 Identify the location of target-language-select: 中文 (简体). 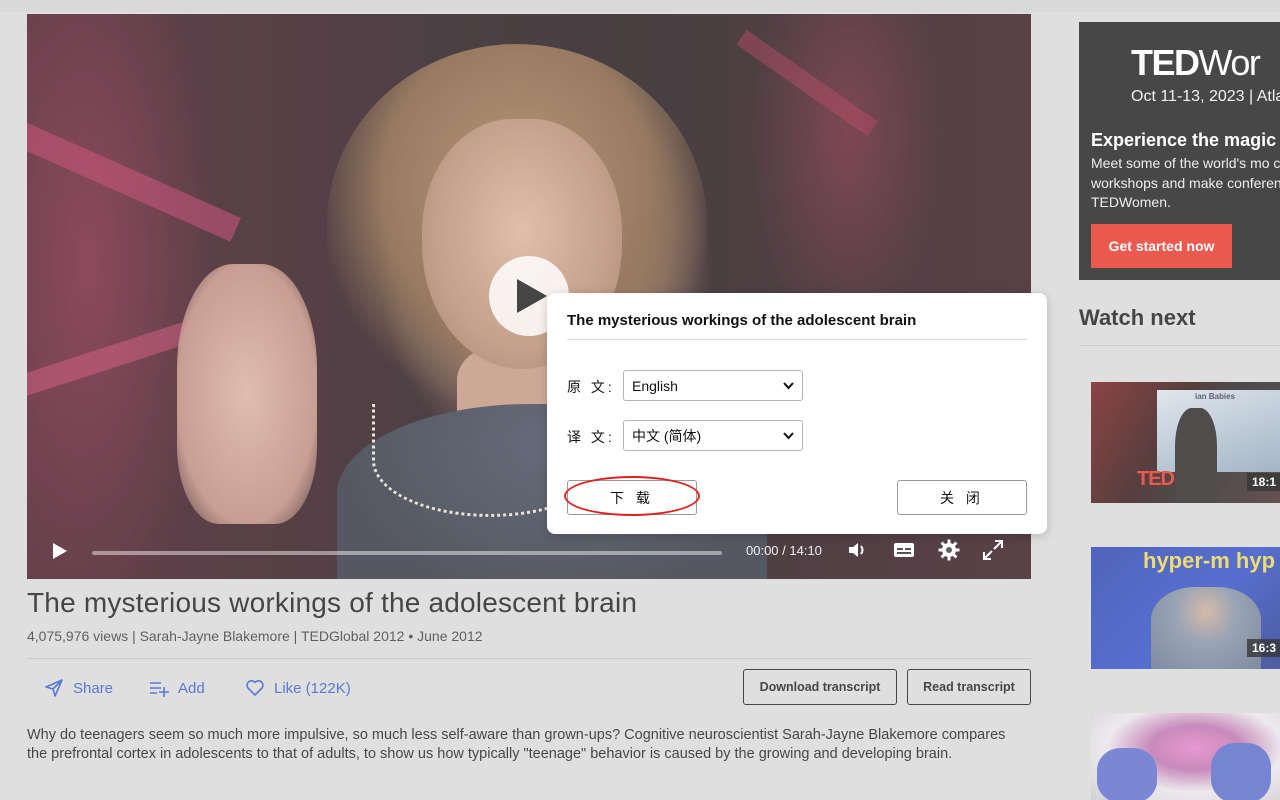
(713, 435).